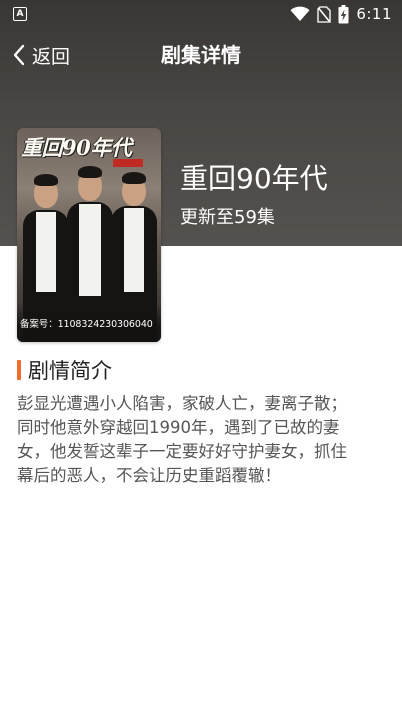  I want to click on no-sim-icon, so click(324, 14).